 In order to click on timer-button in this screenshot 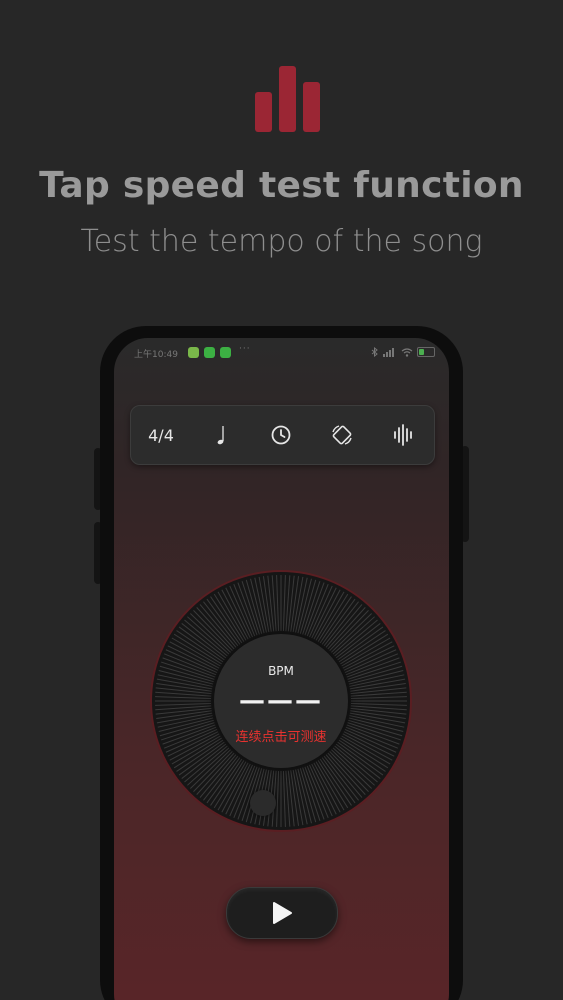, I will do `click(281, 435)`.